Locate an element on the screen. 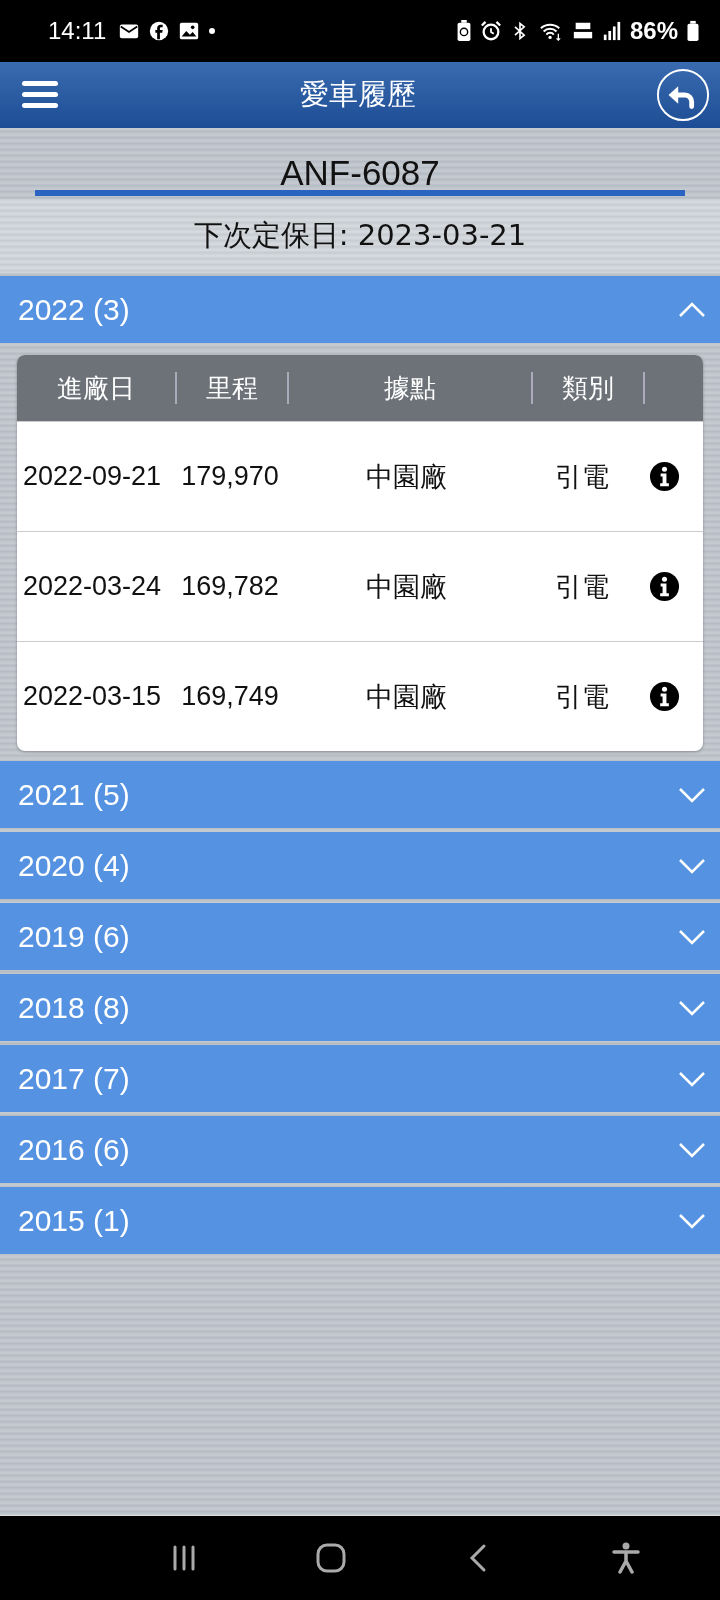 This screenshot has height=1600, width=720. year-group-header: 2018 (8) is located at coordinates (360, 1007).